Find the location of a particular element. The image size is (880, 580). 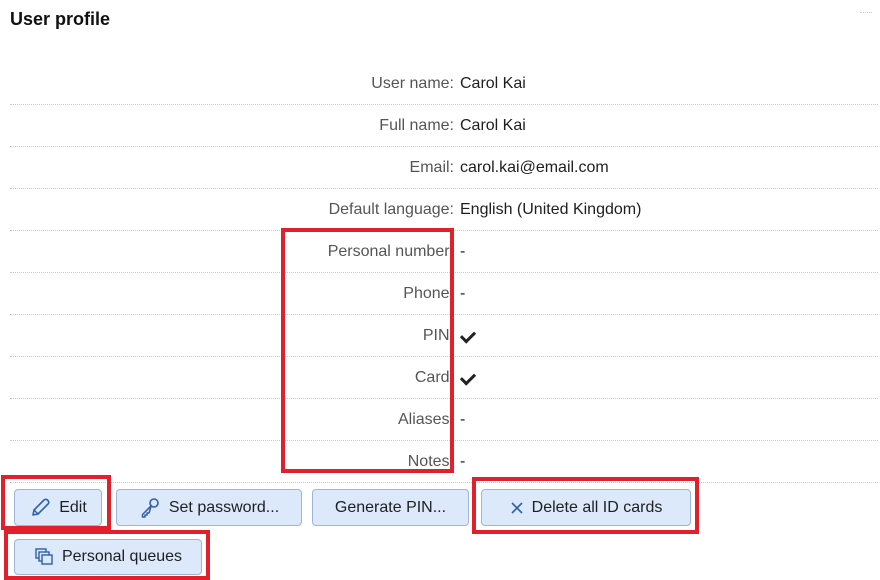

delete-all-id-cards-button: Delete all ID cards is located at coordinates (586, 507).